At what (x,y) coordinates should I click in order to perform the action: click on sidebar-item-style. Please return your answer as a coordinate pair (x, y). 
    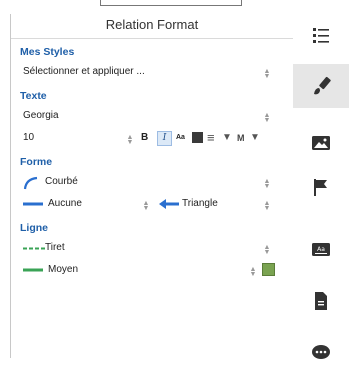
    Looking at the image, I should click on (321, 86).